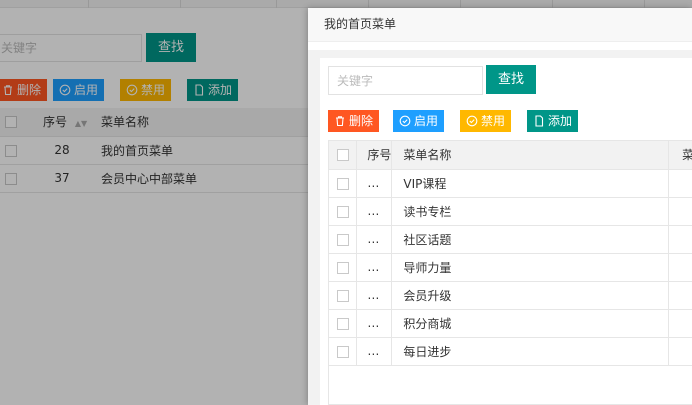 Image resolution: width=692 pixels, height=405 pixels. I want to click on modal-search-button: 查找, so click(511, 79).